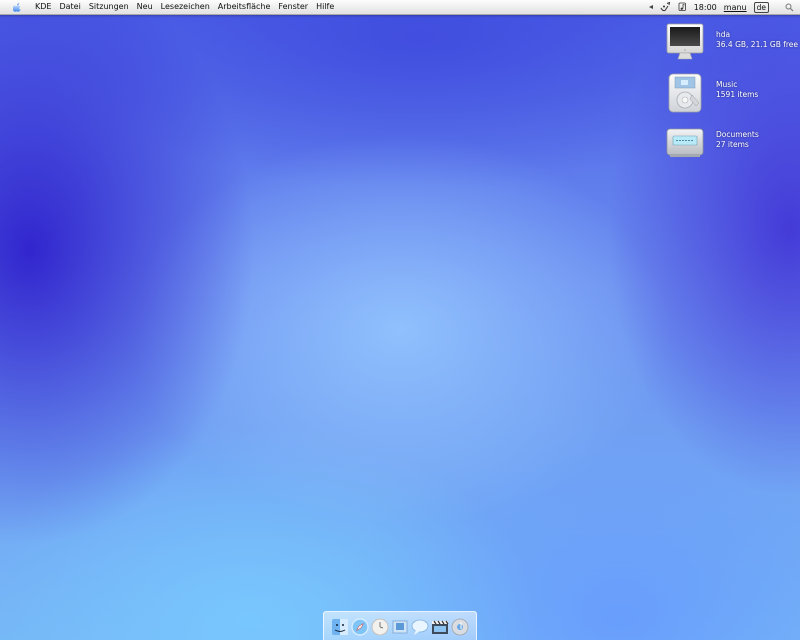 The image size is (800, 640). Describe the element at coordinates (685, 93) in the screenshot. I see `ipod-music-icon` at that location.